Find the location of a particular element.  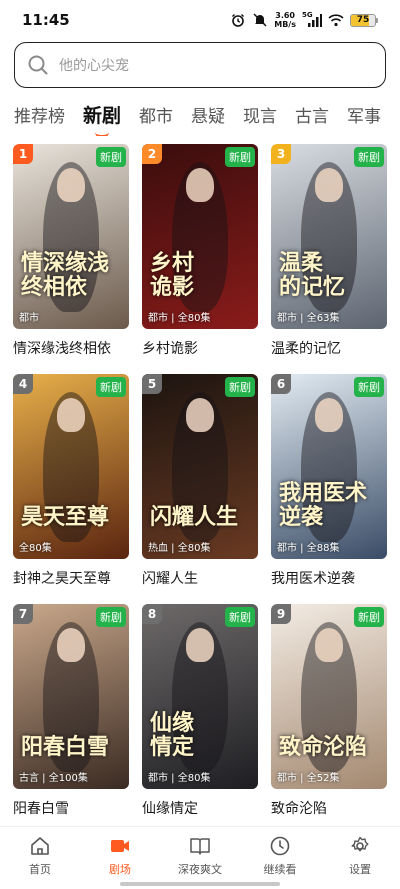

drama-title: 乡村诡影 is located at coordinates (200, 348).